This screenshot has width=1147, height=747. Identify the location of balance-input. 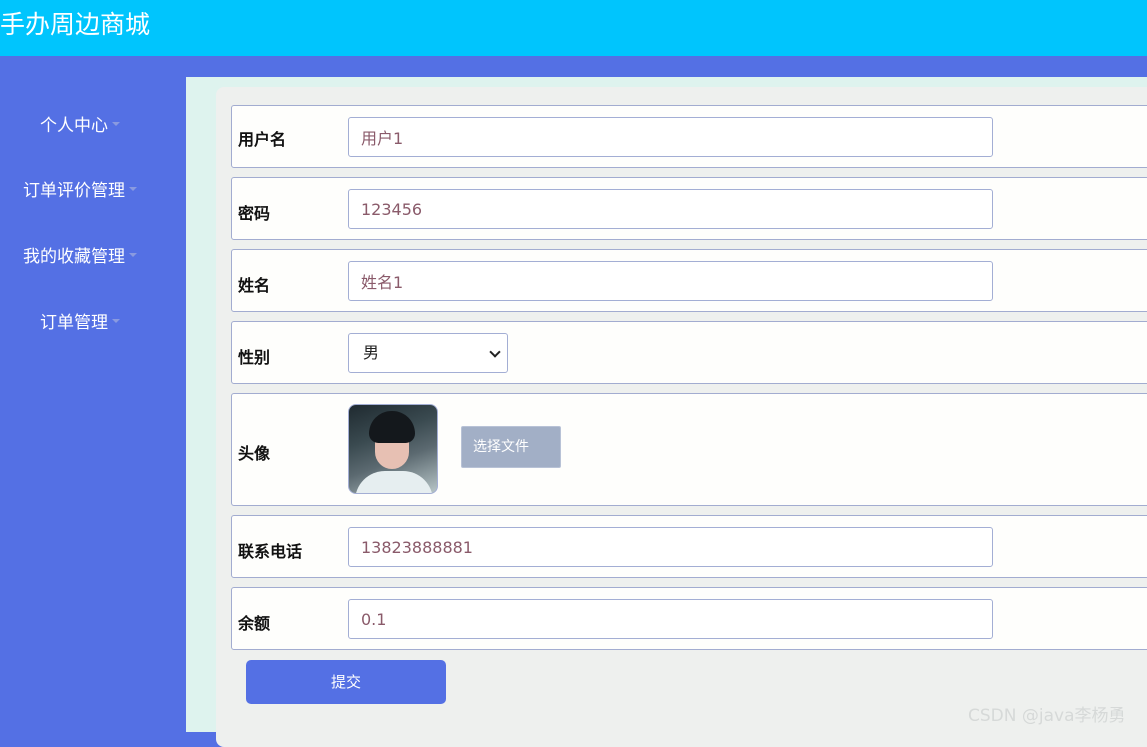
(670, 619).